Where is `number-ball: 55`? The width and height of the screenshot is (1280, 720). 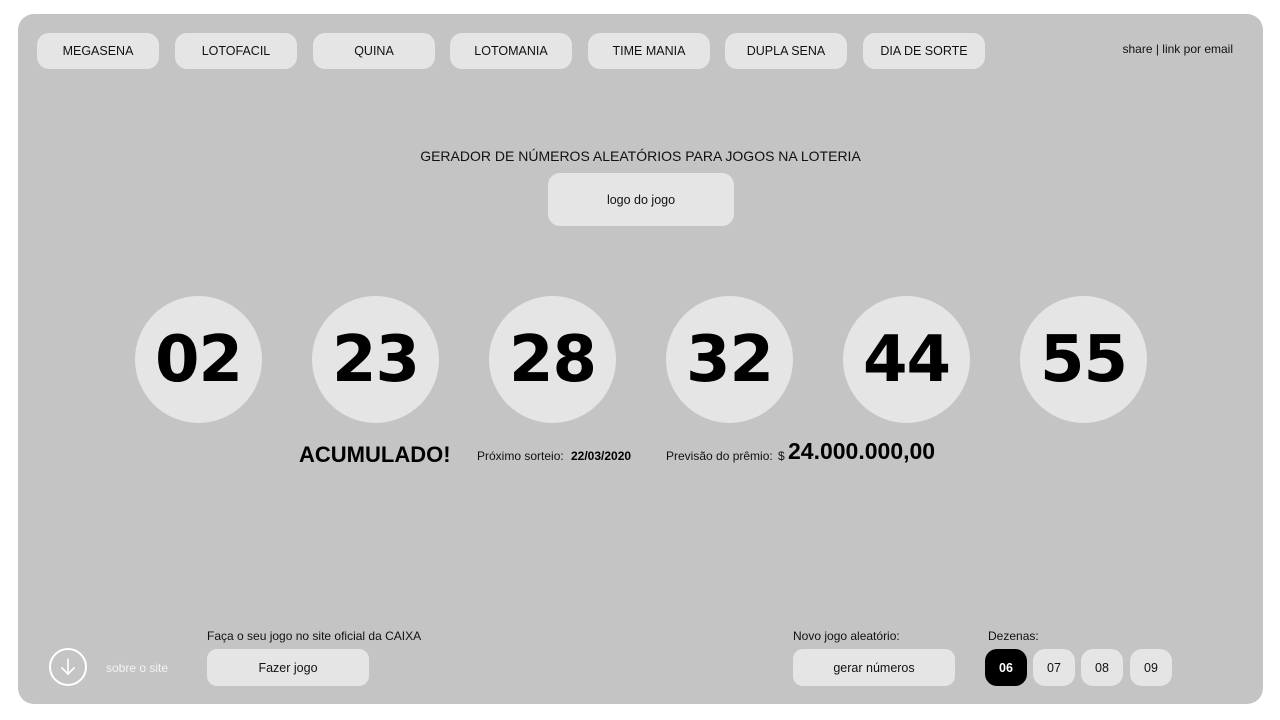 number-ball: 55 is located at coordinates (1083, 359).